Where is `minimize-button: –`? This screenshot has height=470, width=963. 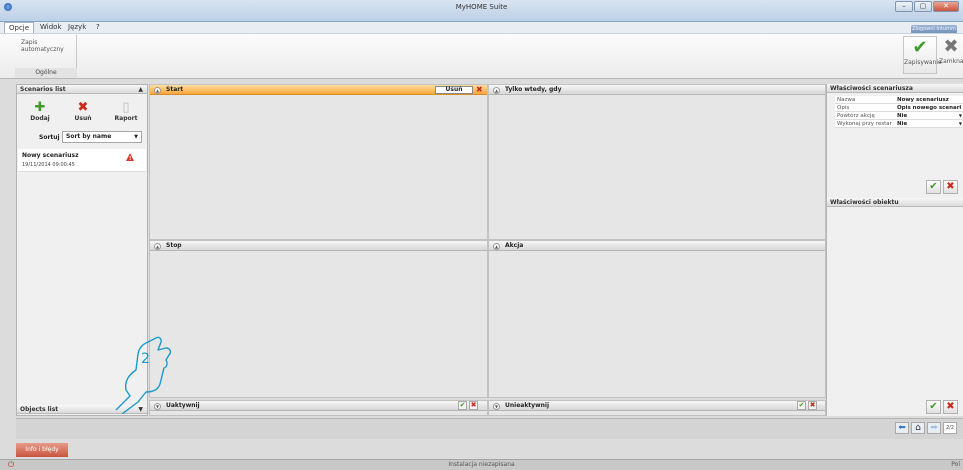
minimize-button: – is located at coordinates (904, 6).